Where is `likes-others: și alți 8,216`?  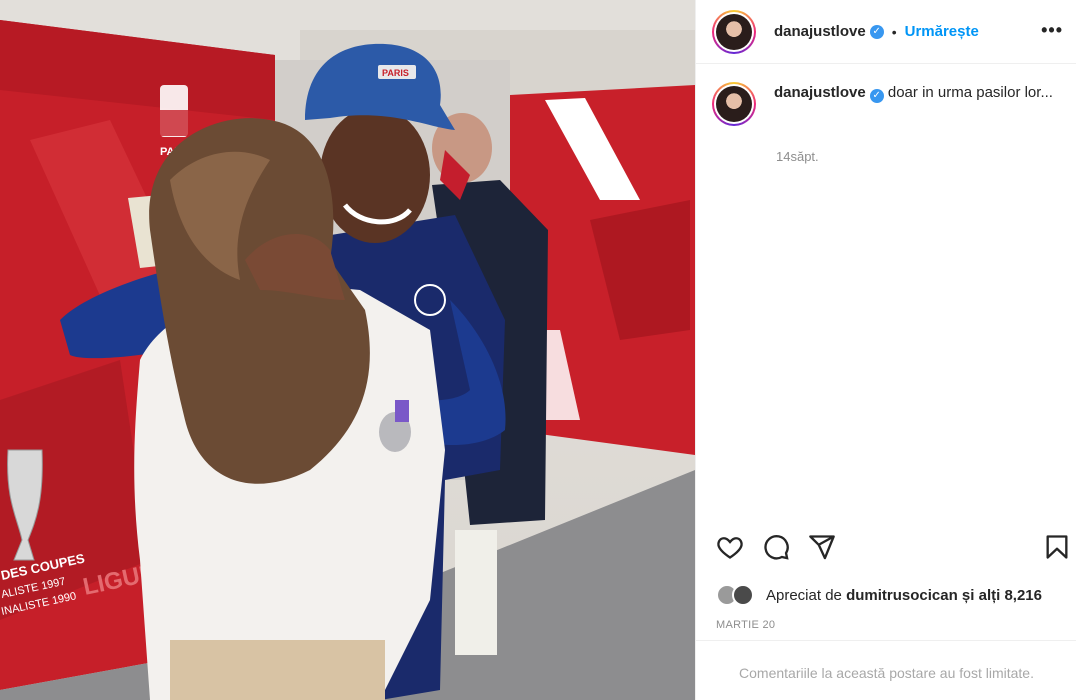 likes-others: și alți 8,216 is located at coordinates (1002, 595).